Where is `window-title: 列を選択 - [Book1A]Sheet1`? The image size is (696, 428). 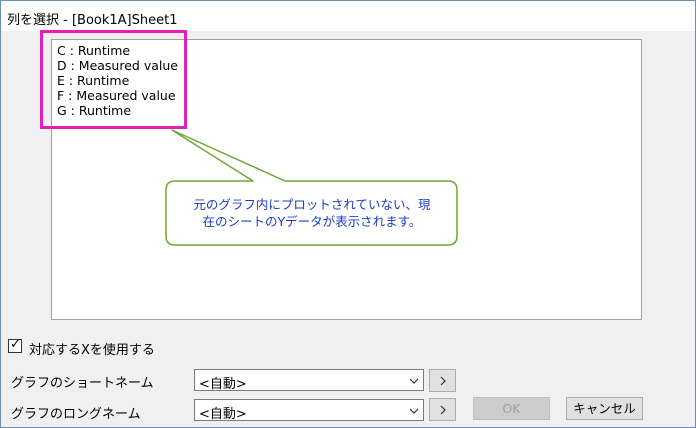
window-title: 列を選択 - [Book1A]Sheet1 is located at coordinates (92, 20).